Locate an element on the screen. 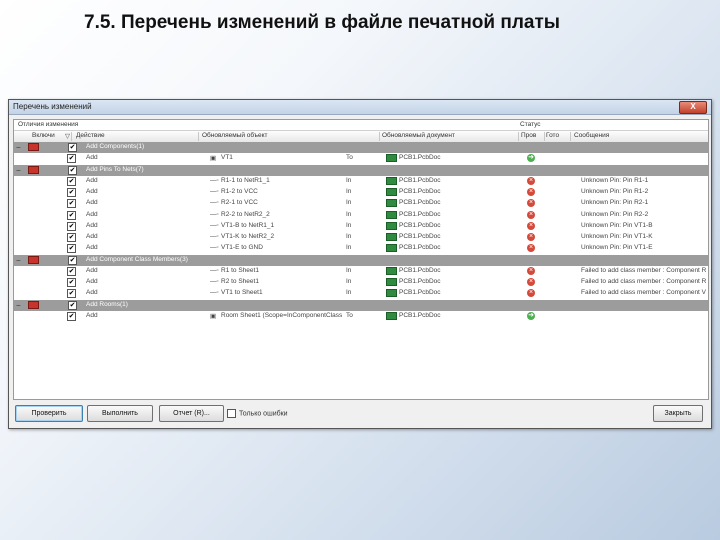 This screenshot has height=540, width=720. to-text: To is located at coordinates (349, 315).